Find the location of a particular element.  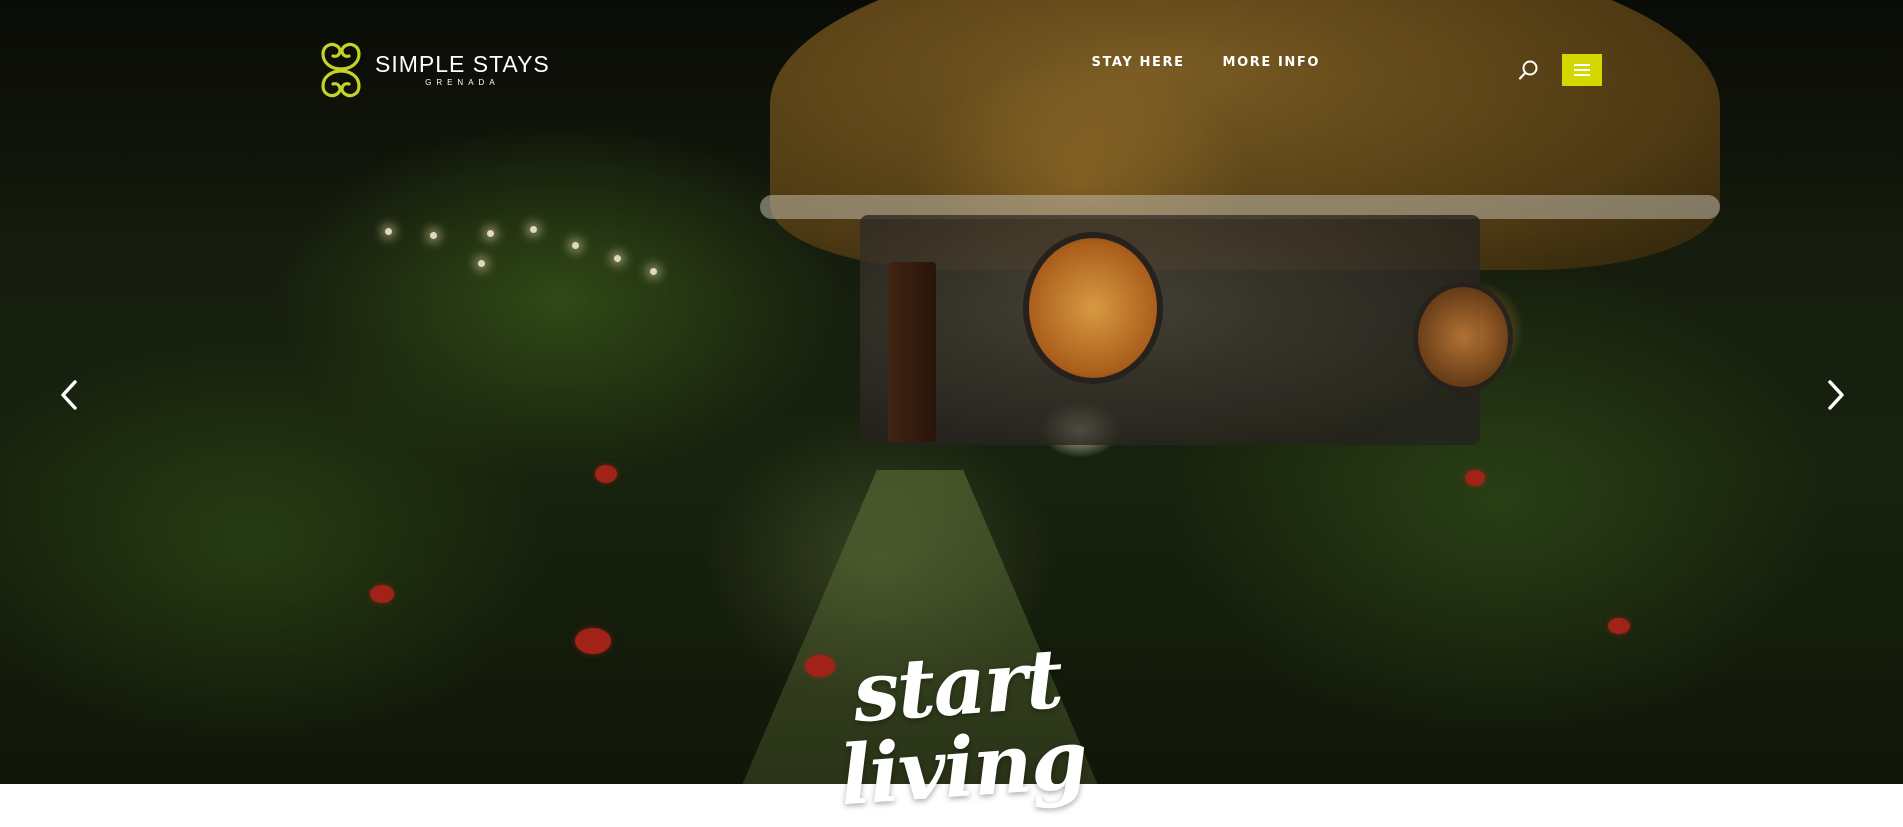

nav-link-stay-here: STAY HERE is located at coordinates (1138, 62).